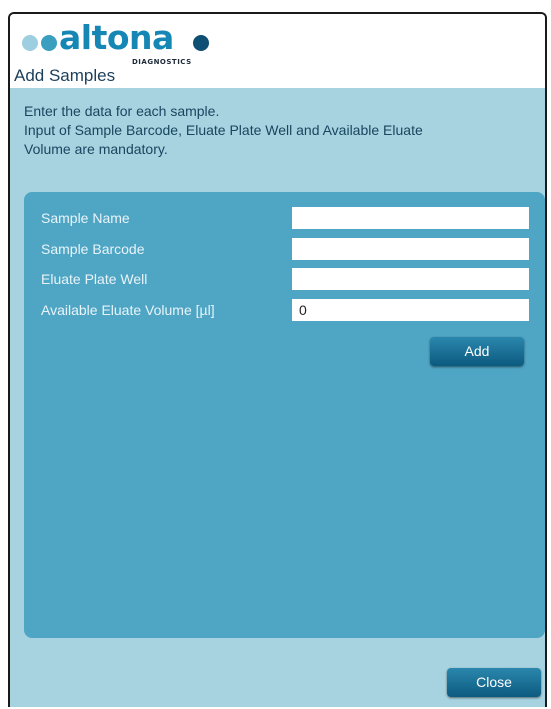 This screenshot has height=709, width=551. What do you see at coordinates (122, 111) in the screenshot?
I see `instructions-line-1: Enter the data for each sample.` at bounding box center [122, 111].